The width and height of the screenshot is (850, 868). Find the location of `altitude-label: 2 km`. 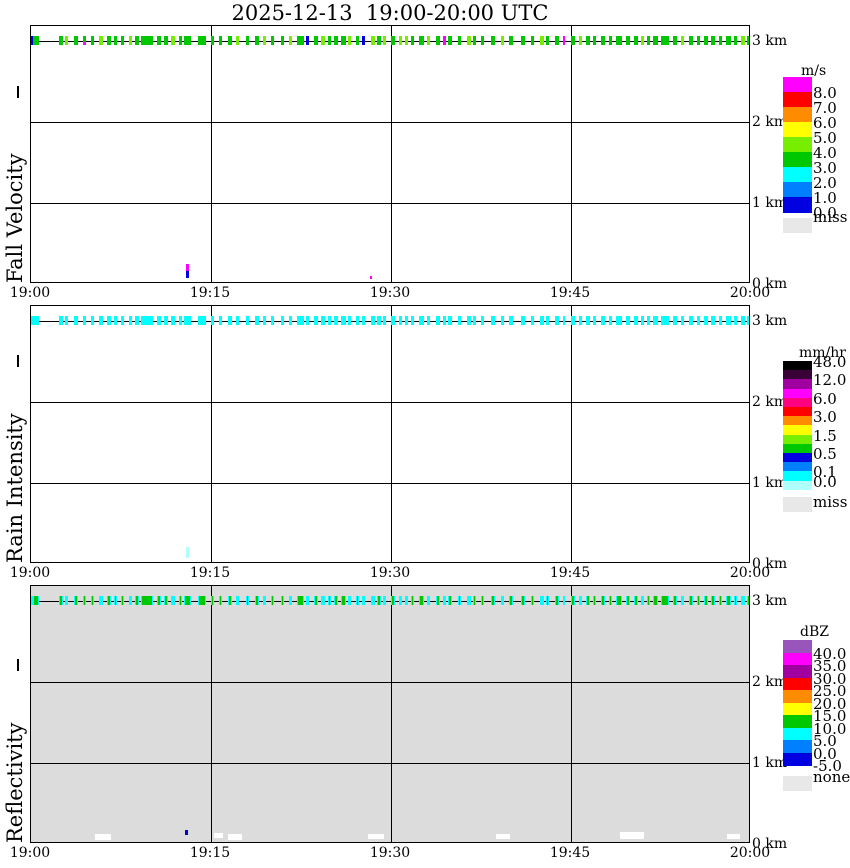

altitude-label: 2 km is located at coordinates (770, 122).